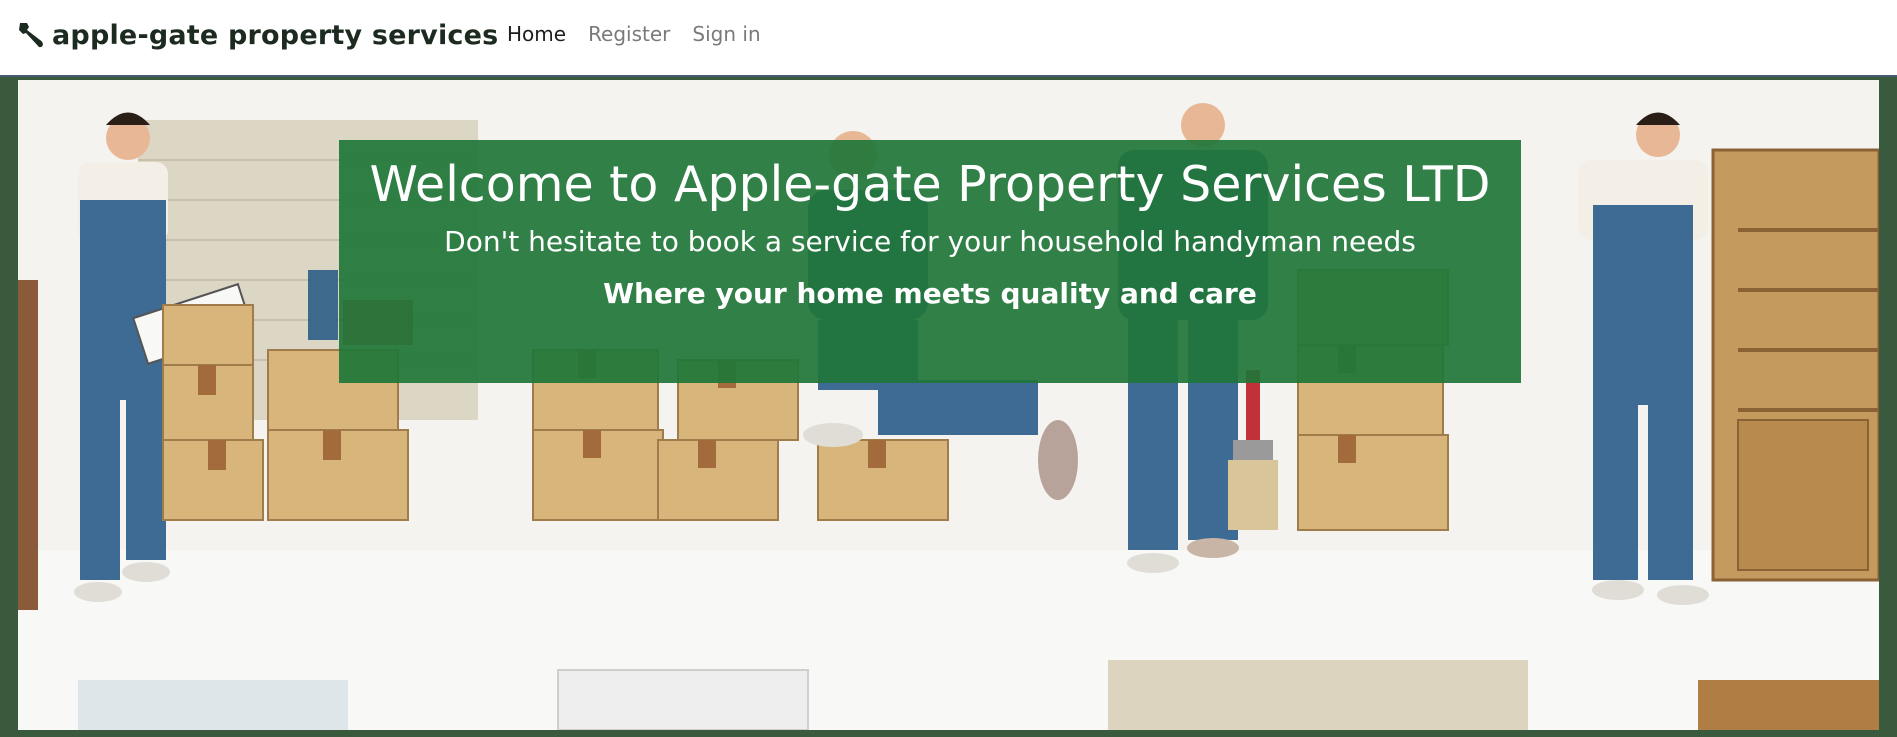 This screenshot has width=1897, height=737. Describe the element at coordinates (726, 34) in the screenshot. I see `nav-link-sign-in: Sign in` at that location.